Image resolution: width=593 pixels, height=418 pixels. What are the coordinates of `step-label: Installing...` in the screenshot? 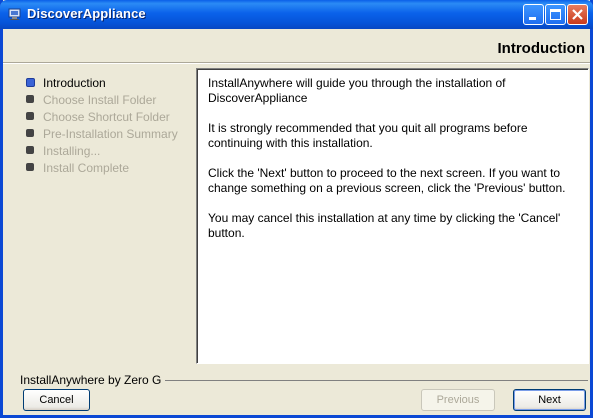 It's located at (72, 151).